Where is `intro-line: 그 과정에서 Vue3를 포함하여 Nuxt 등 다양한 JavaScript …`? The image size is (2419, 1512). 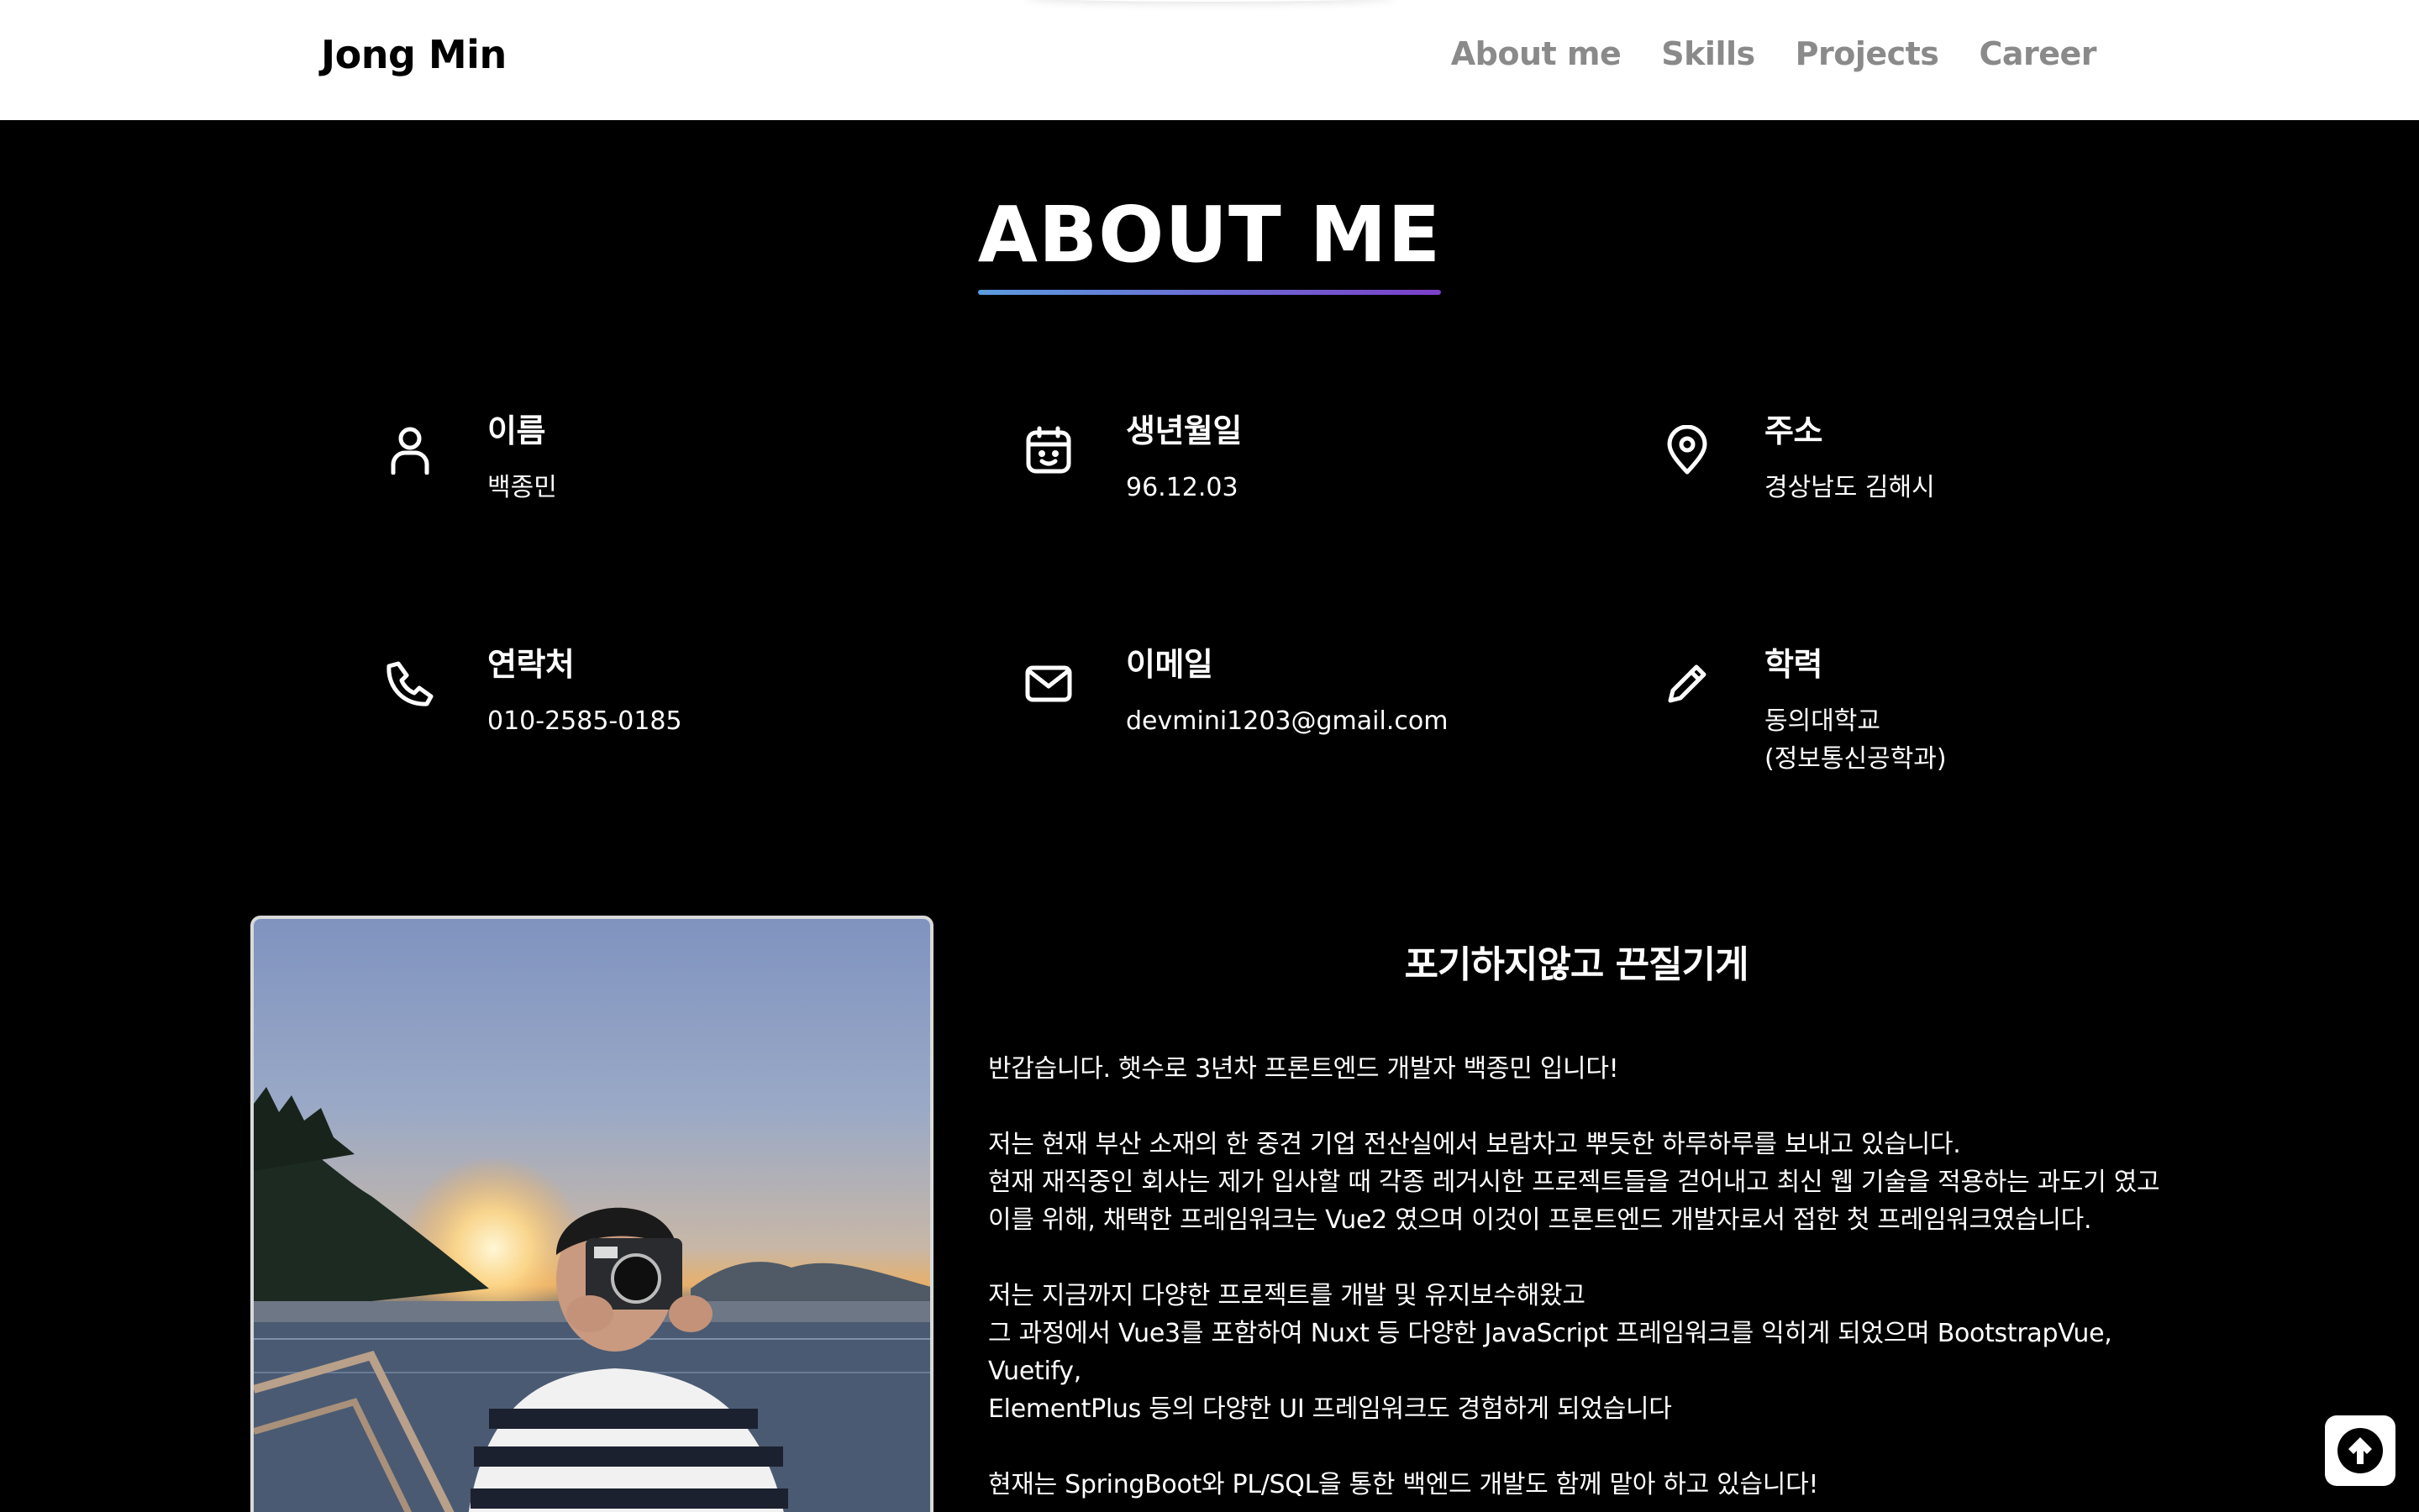
intro-line: 그 과정에서 Vue3를 포함하여 Nuxt 등 다양한 JavaScript … is located at coordinates (1550, 1352).